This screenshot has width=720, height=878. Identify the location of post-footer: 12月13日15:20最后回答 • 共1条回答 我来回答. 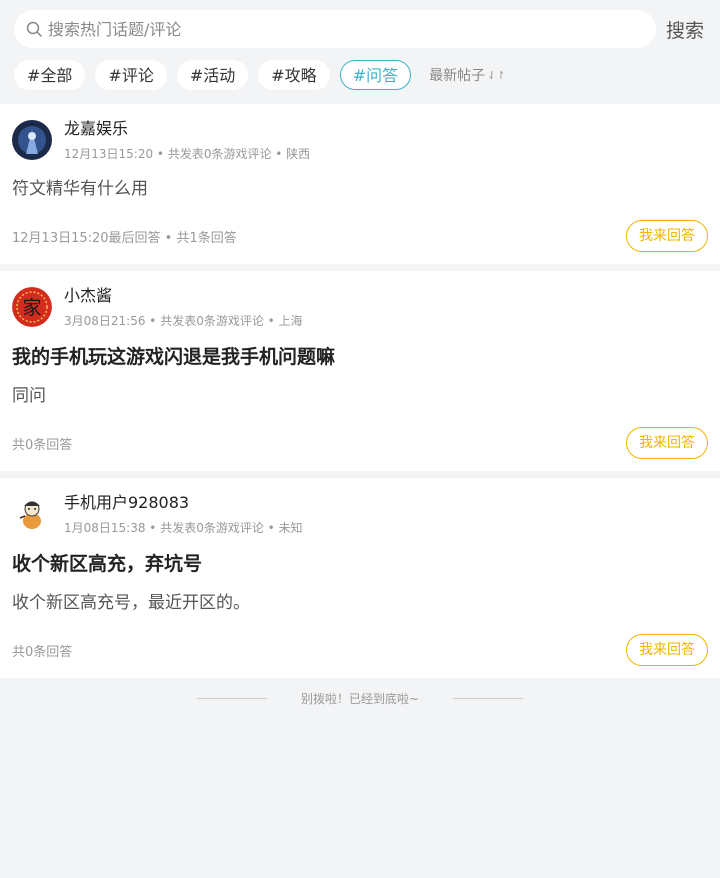
(360, 236).